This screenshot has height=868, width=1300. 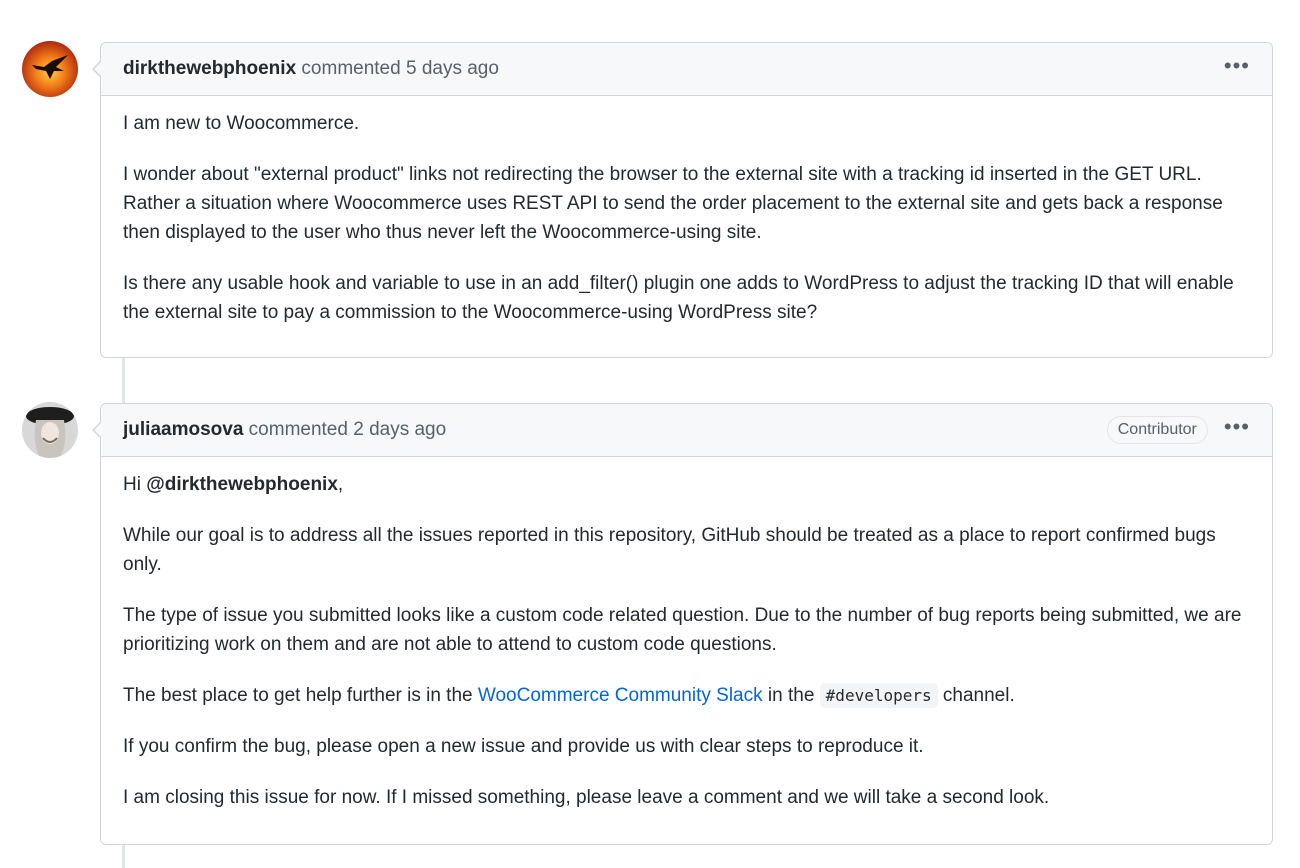 What do you see at coordinates (209, 68) in the screenshot?
I see `author-link: dirkthewebphoenix` at bounding box center [209, 68].